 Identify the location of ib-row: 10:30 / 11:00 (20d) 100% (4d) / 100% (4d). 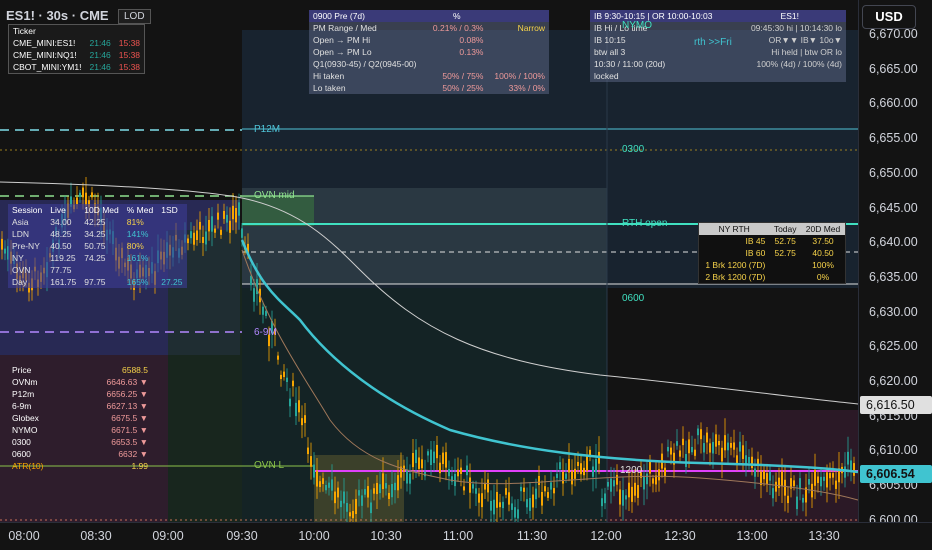
(718, 64).